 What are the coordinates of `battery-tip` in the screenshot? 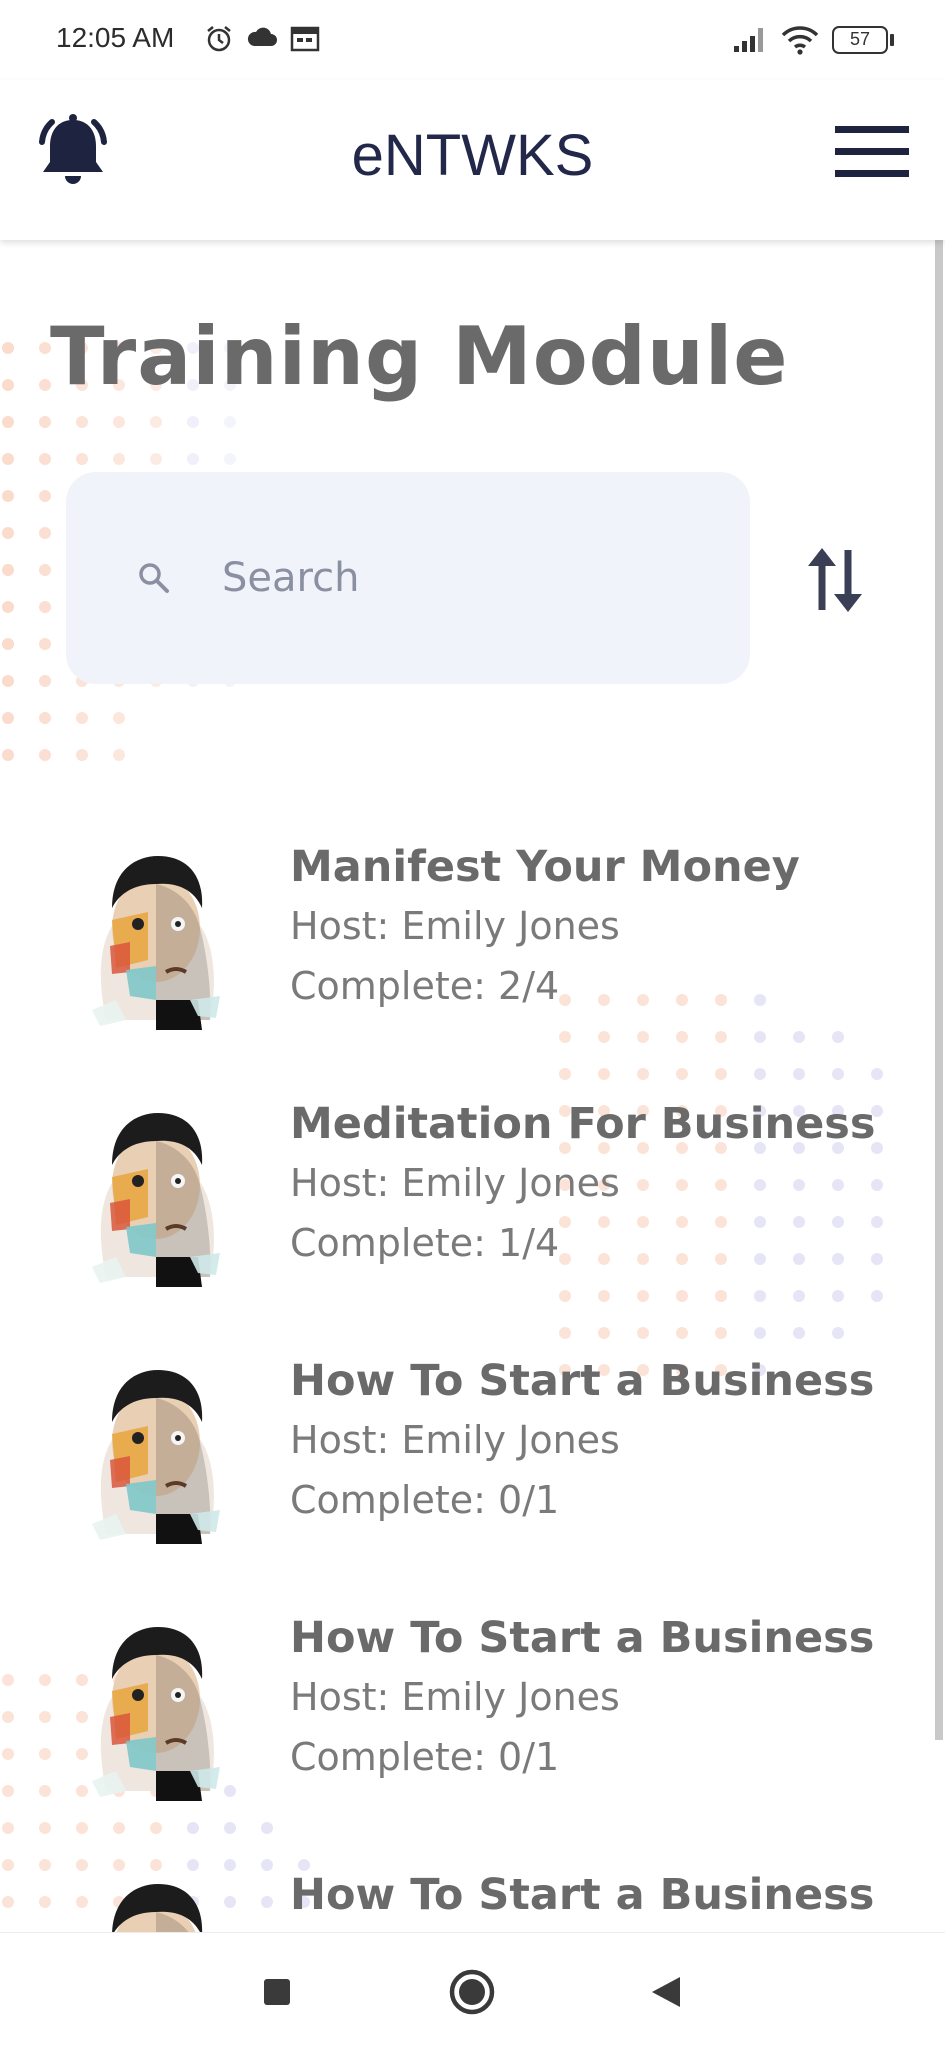 It's located at (892, 40).